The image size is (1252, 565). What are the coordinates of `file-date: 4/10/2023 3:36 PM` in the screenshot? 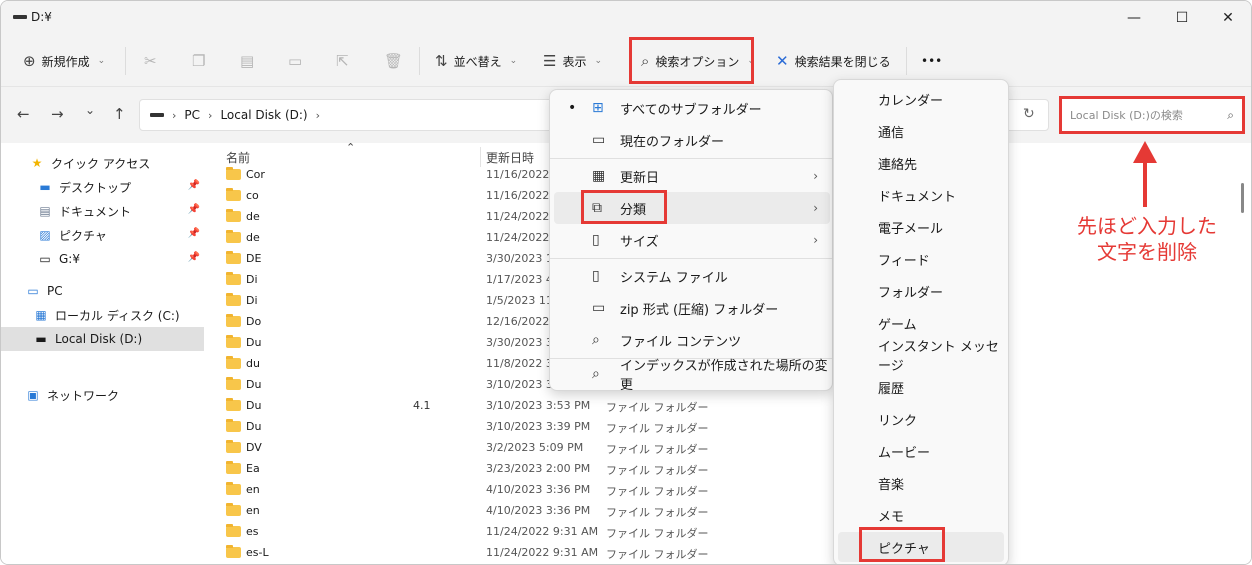 It's located at (538, 489).